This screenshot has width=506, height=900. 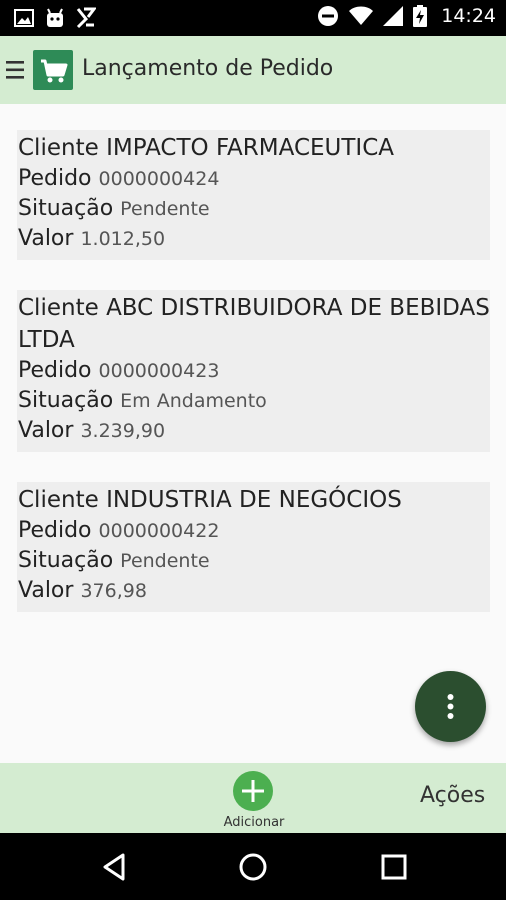 What do you see at coordinates (394, 867) in the screenshot?
I see `recents-icon` at bounding box center [394, 867].